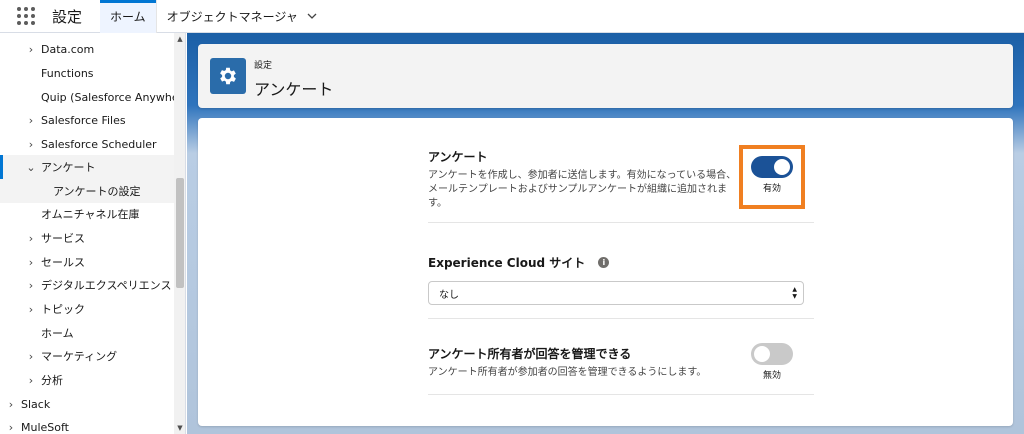 Image resolution: width=1024 pixels, height=434 pixels. I want to click on sidebar-scrollbar: ▲ ▼, so click(179, 233).